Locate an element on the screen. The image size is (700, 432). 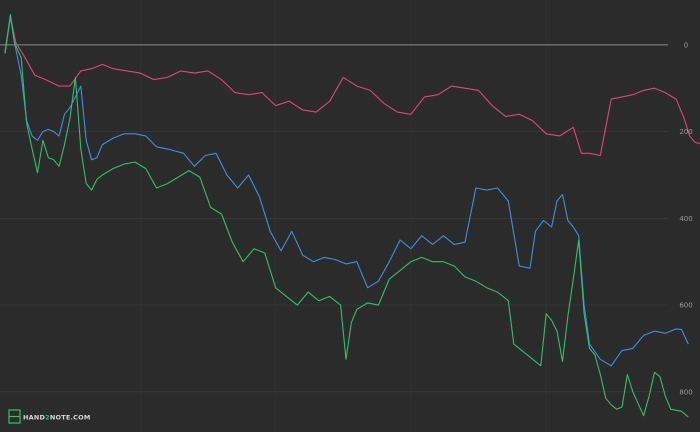
y-tick-label: 0 is located at coordinates (686, 45).